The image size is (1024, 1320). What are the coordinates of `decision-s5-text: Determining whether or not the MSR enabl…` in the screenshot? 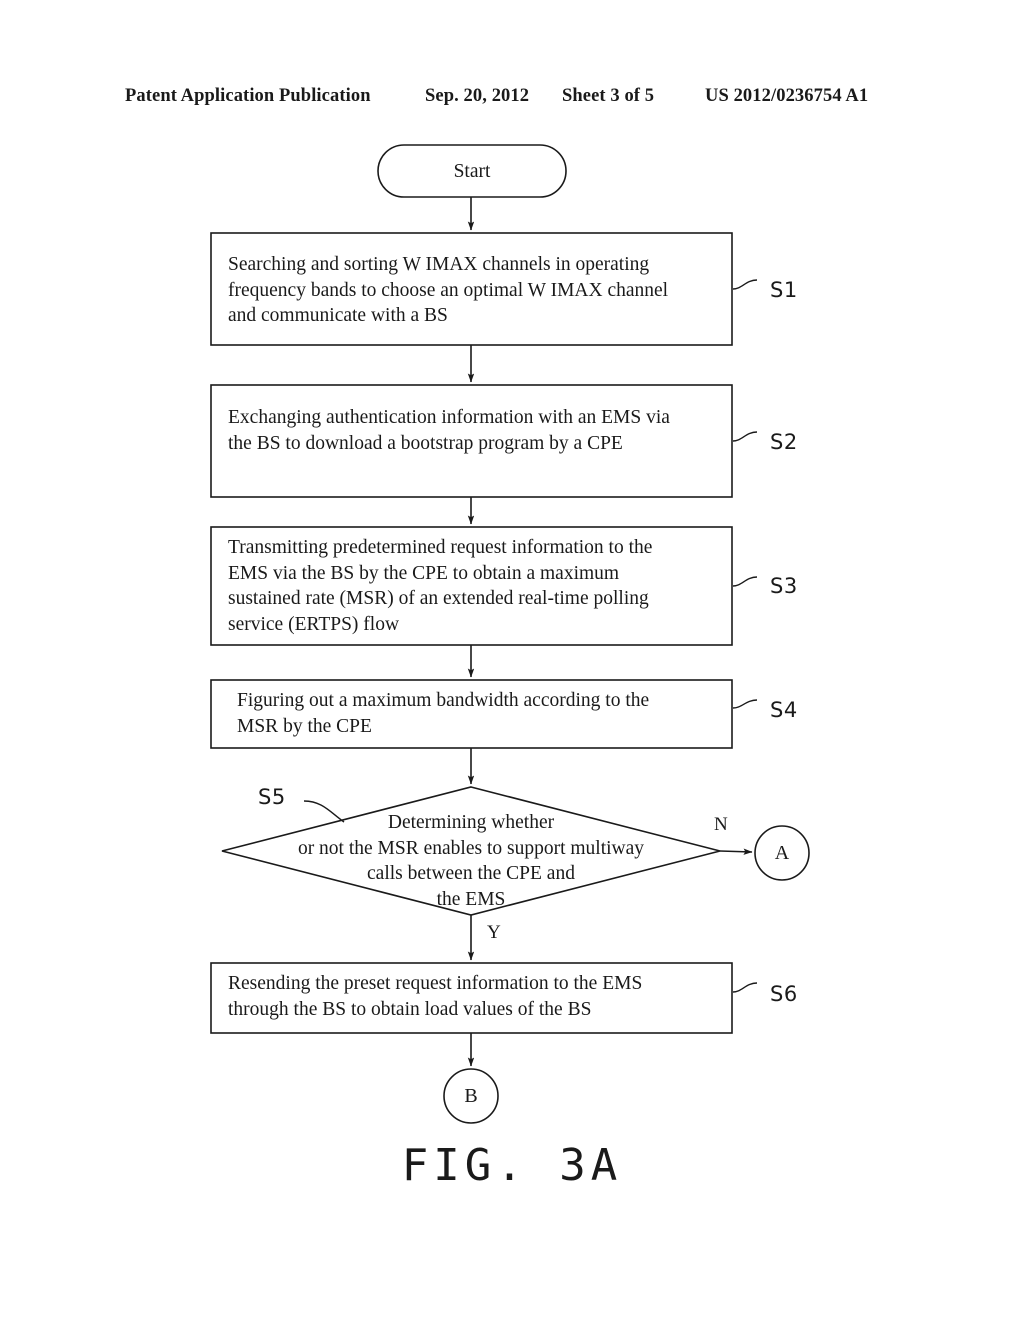 It's located at (471, 861).